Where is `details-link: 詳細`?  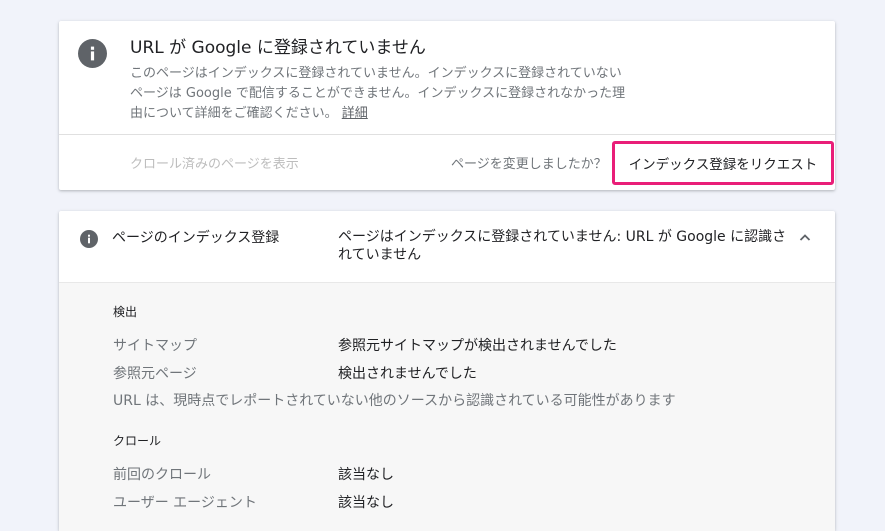
details-link: 詳細 is located at coordinates (355, 113).